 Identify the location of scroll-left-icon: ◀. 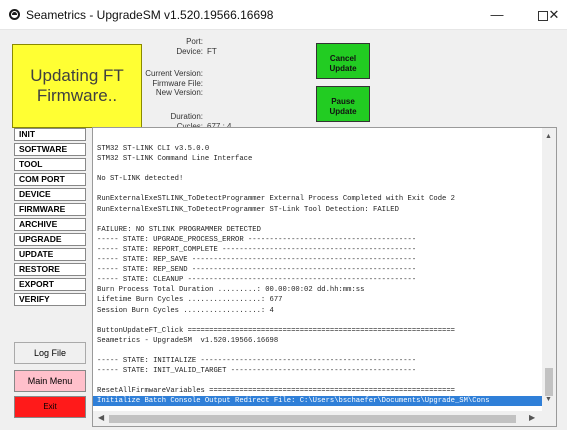
(101, 417).